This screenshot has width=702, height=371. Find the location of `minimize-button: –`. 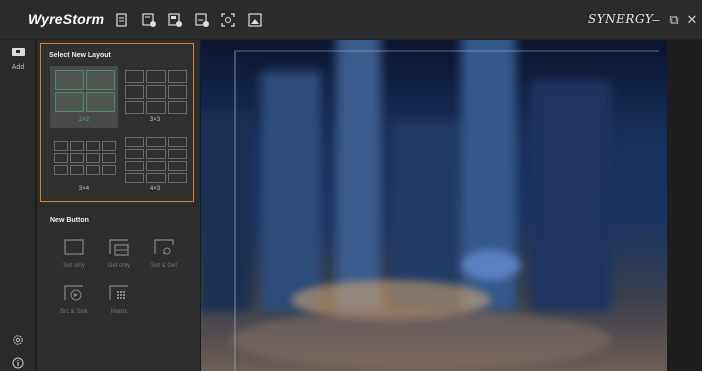

minimize-button: – is located at coordinates (656, 20).